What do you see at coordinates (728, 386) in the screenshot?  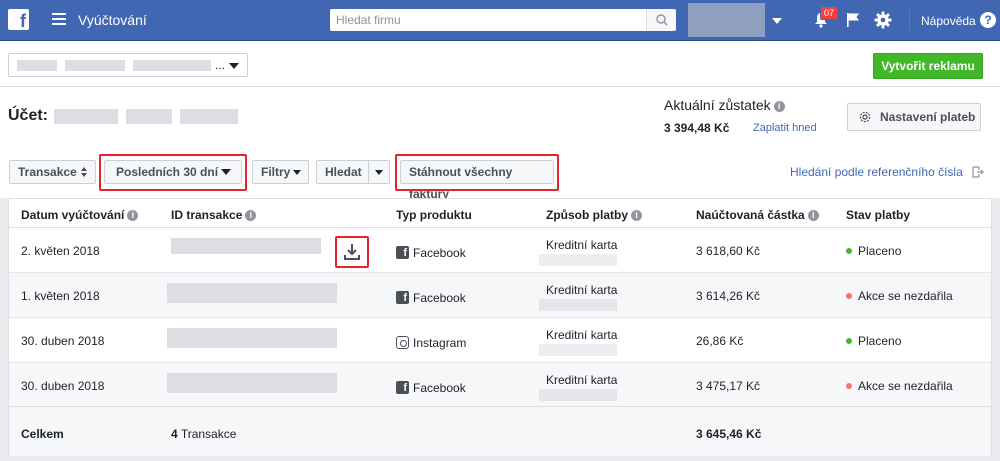 I see `row-amount: 3 475,17 Kč` at bounding box center [728, 386].